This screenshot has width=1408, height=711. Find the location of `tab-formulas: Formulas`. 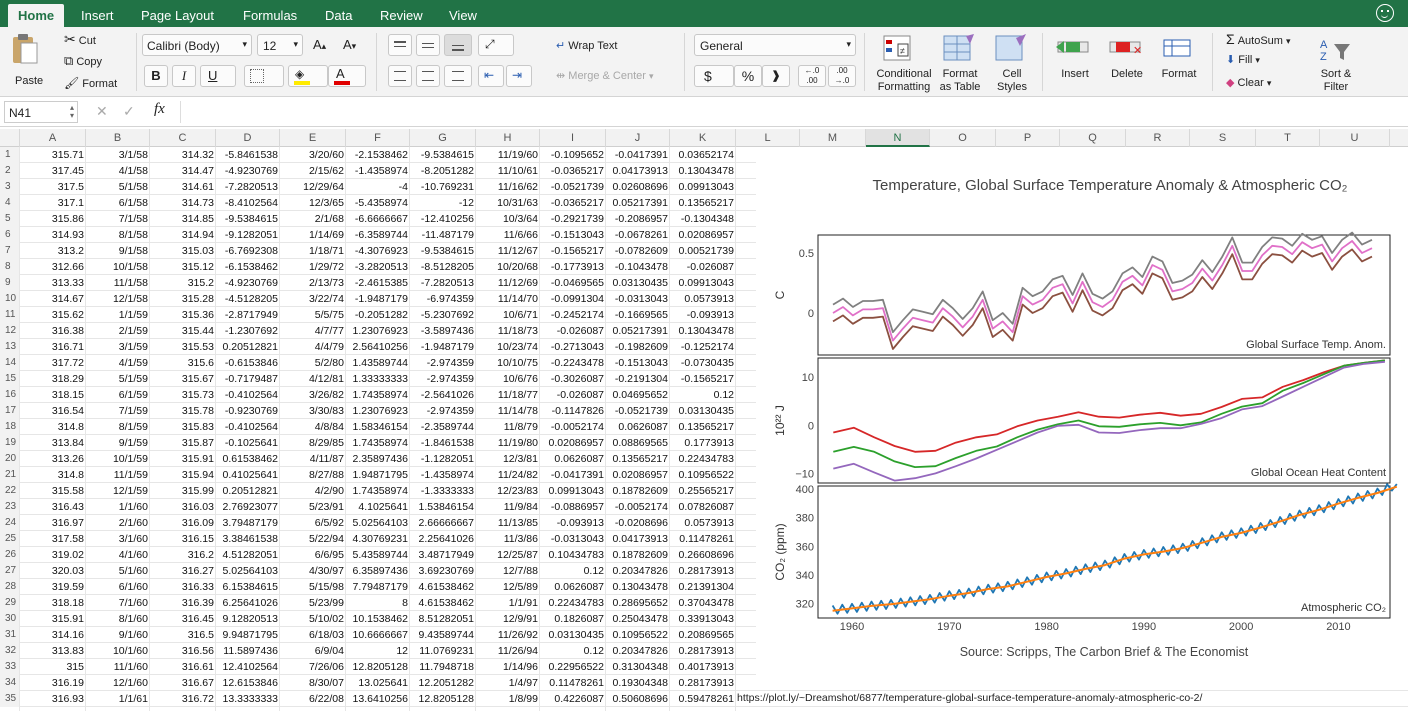

tab-formulas: Formulas is located at coordinates (270, 15).